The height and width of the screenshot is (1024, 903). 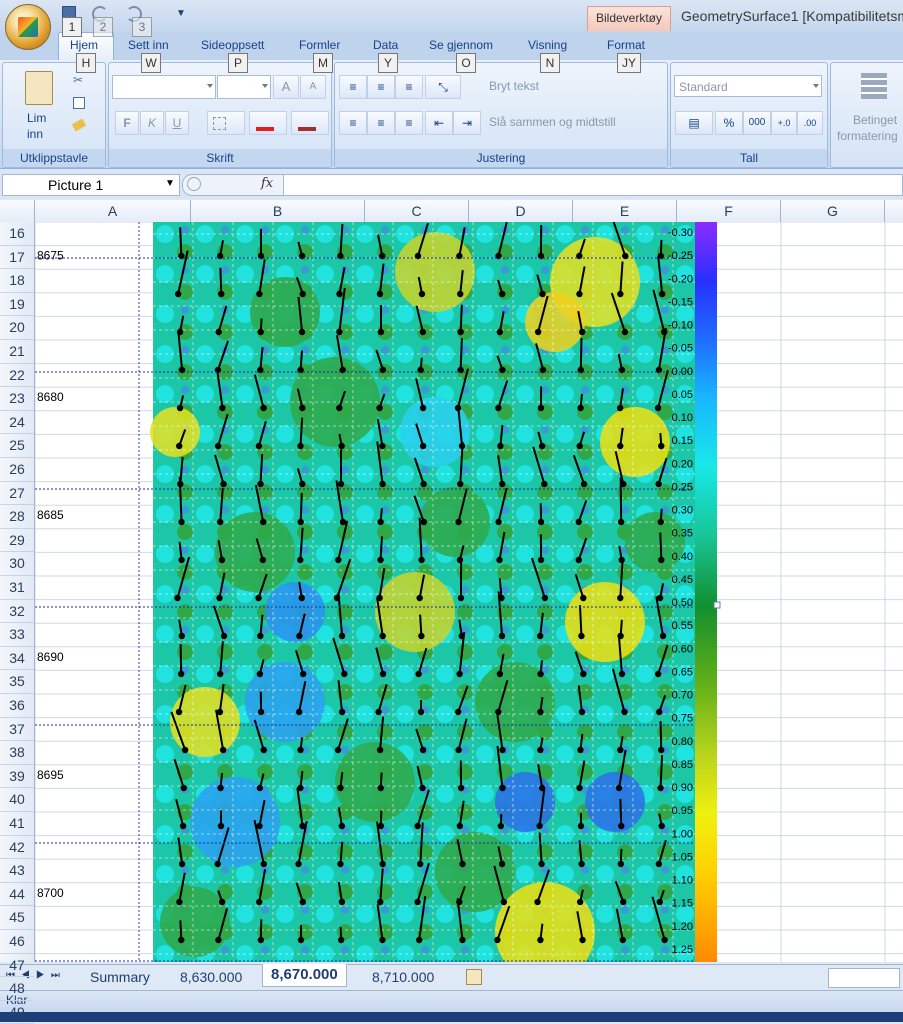 What do you see at coordinates (17, 942) in the screenshot?
I see `row-header-46: 46` at bounding box center [17, 942].